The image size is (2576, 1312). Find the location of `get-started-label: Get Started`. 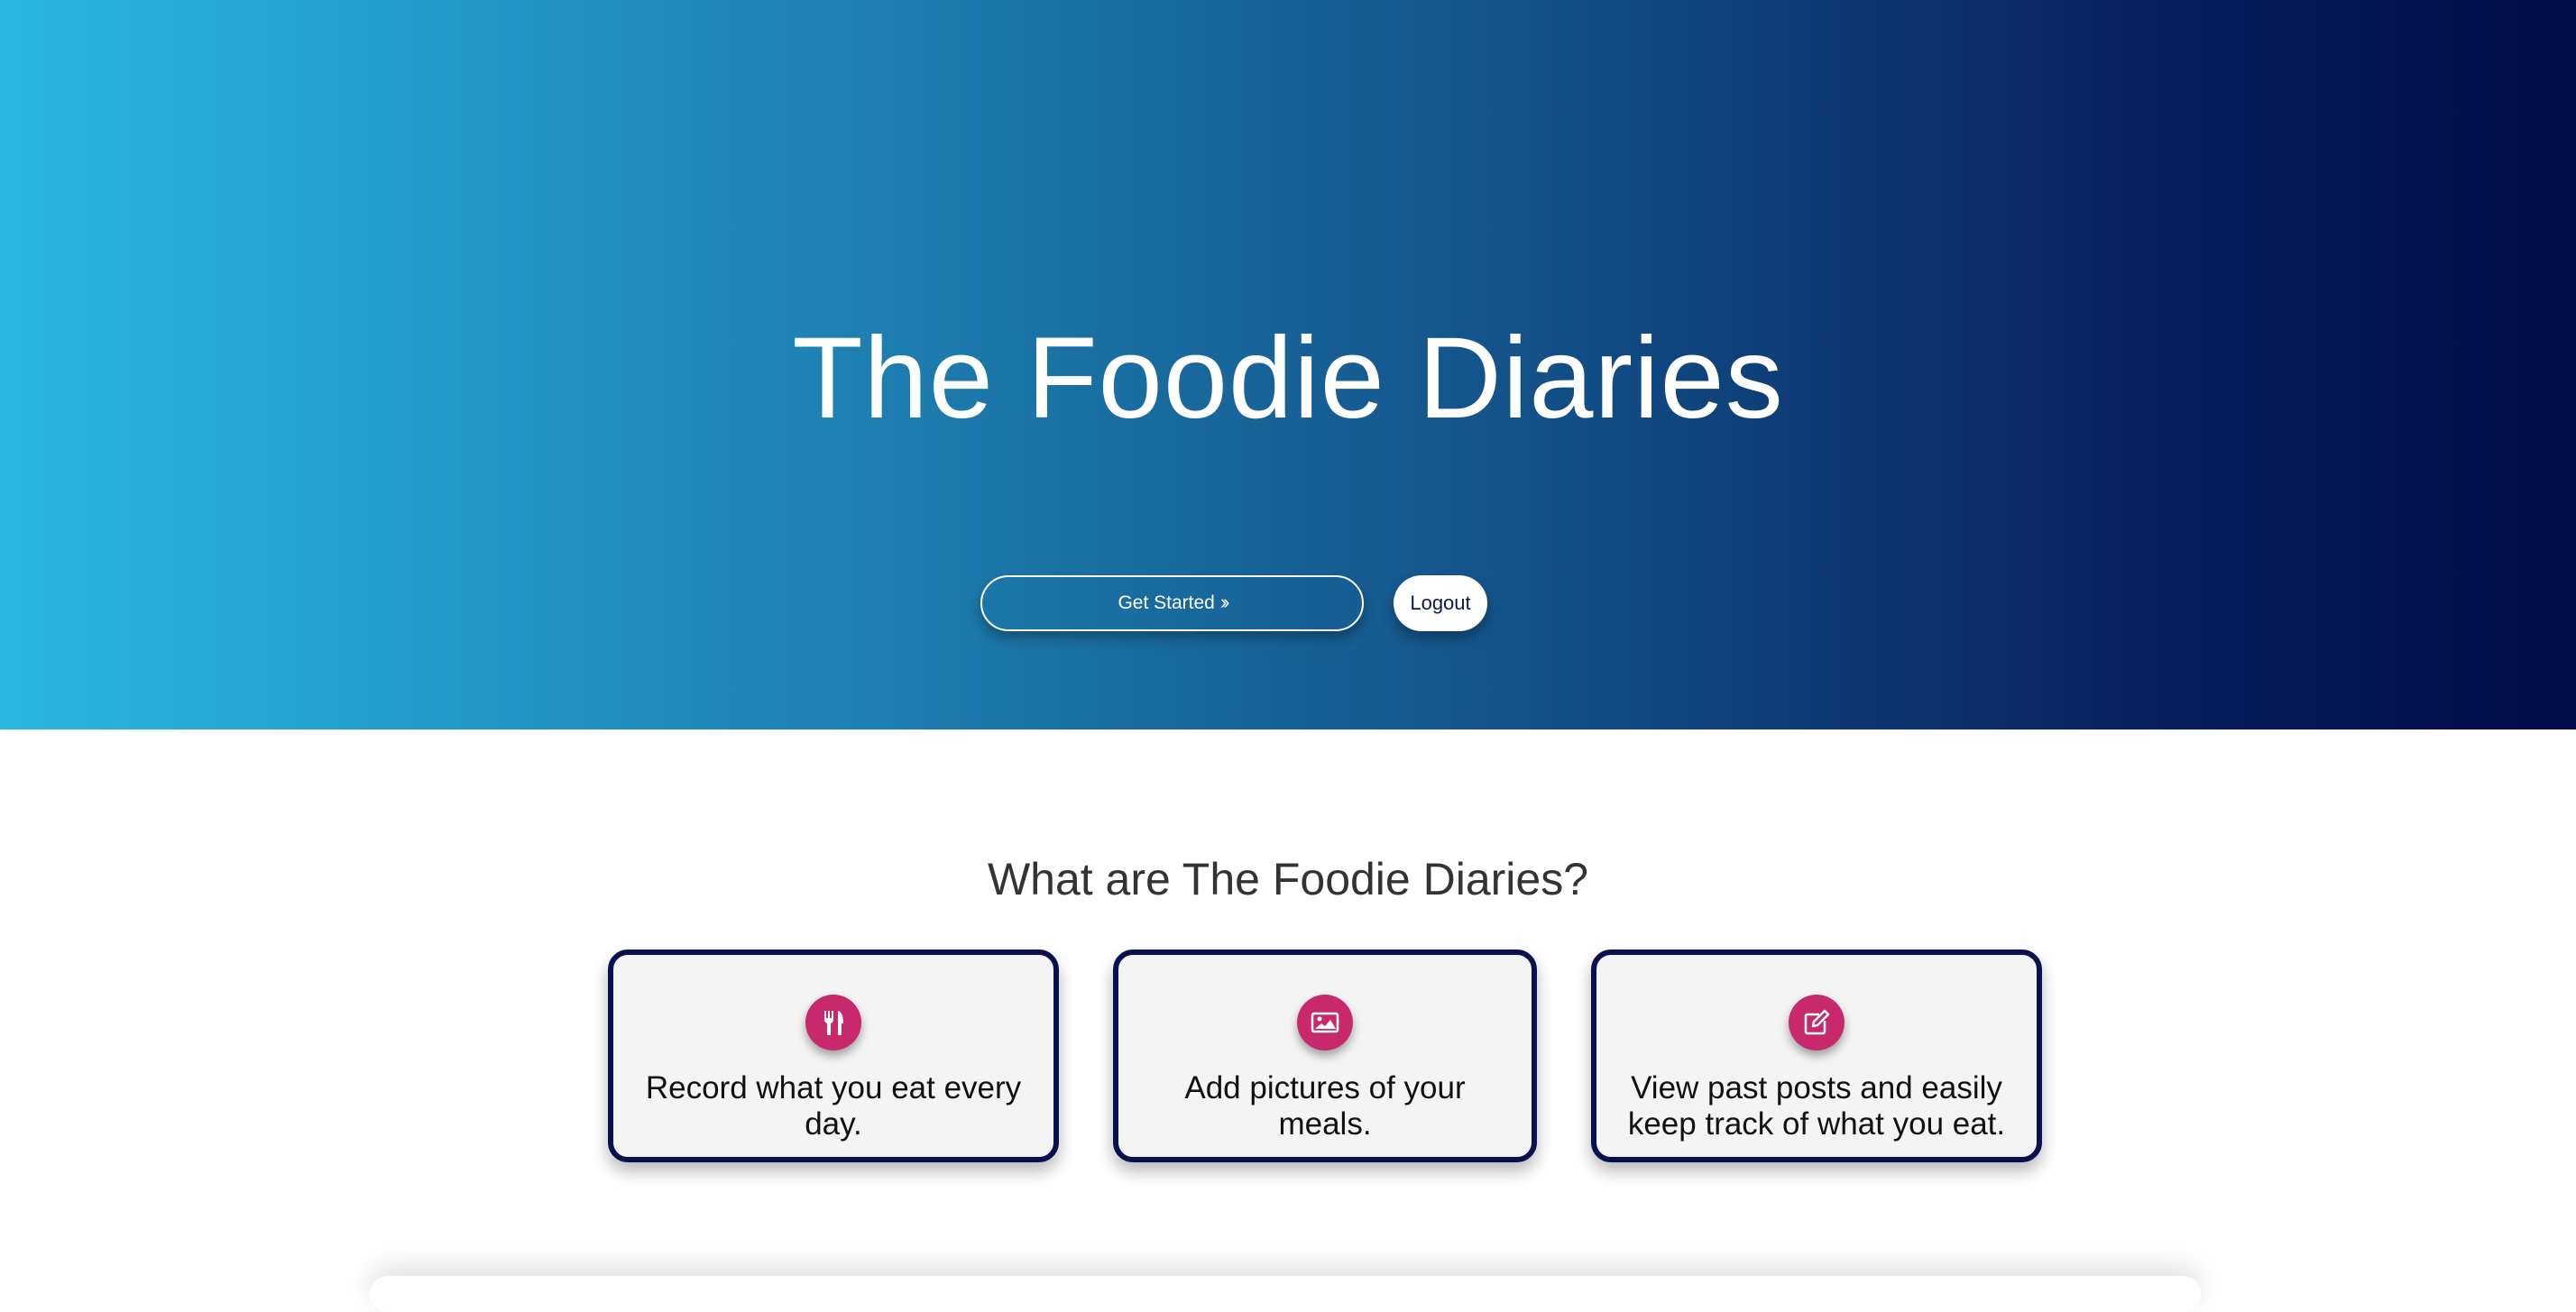

get-started-label: Get Started is located at coordinates (1166, 602).